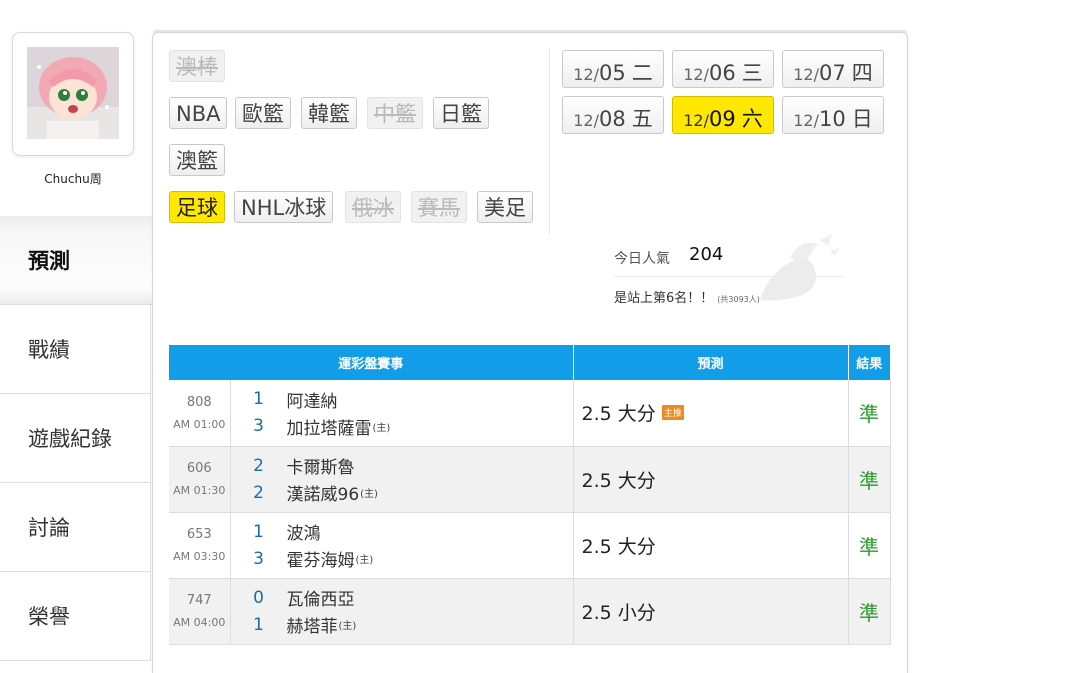 The height and width of the screenshot is (673, 1080). I want to click on menu-item-record: 戰績, so click(75, 349).